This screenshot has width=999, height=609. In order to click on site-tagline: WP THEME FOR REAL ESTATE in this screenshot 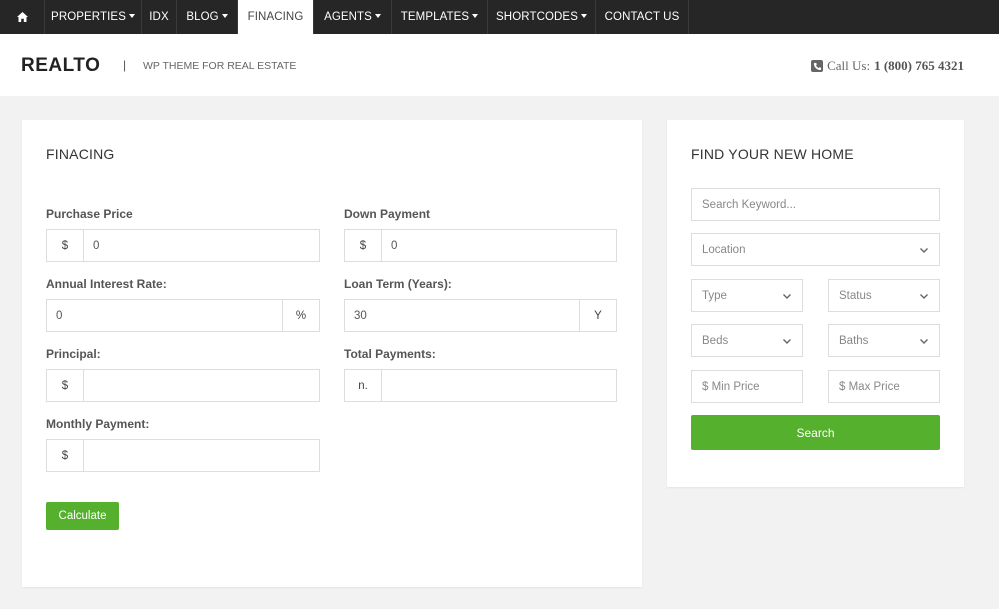, I will do `click(220, 66)`.